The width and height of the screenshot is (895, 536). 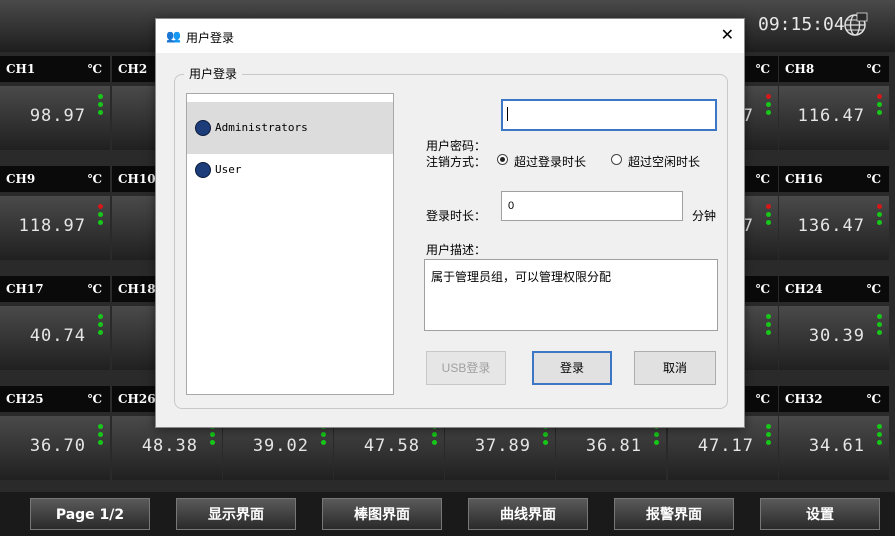 What do you see at coordinates (804, 399) in the screenshot?
I see `channel-name: CH32` at bounding box center [804, 399].